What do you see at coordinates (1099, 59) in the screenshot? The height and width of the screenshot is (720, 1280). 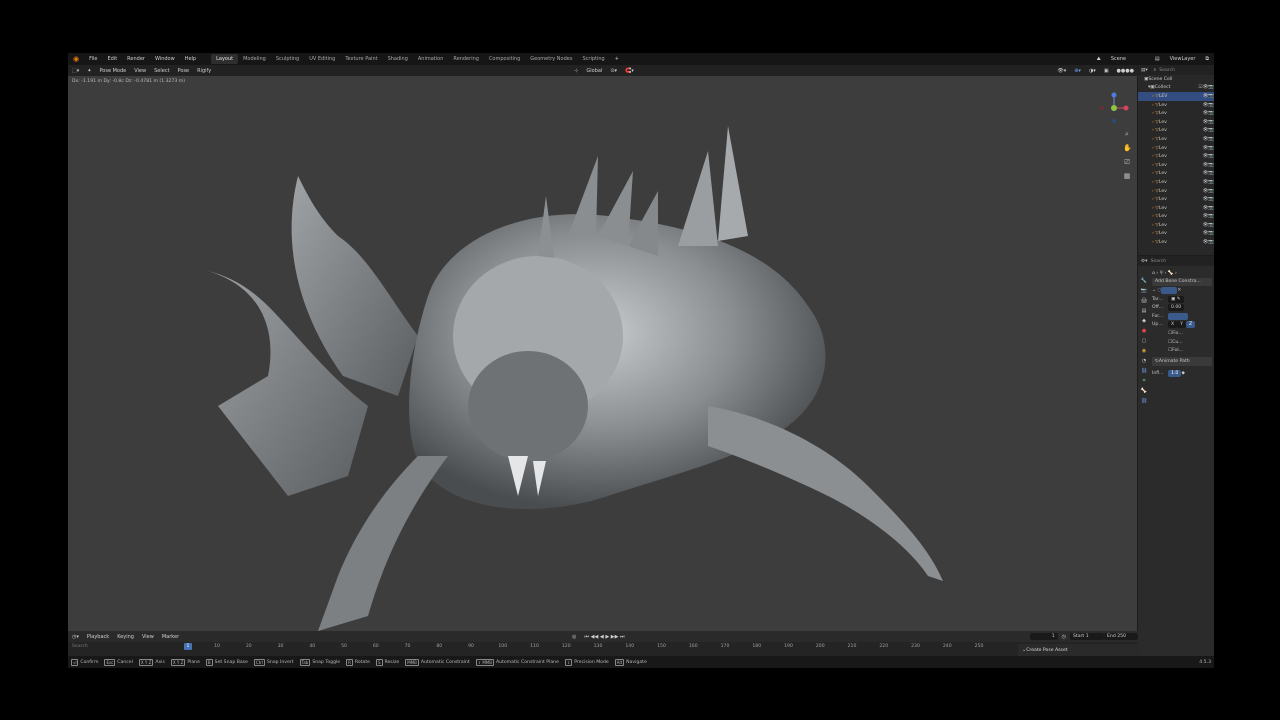 I see `scene-icon: ⛰` at bounding box center [1099, 59].